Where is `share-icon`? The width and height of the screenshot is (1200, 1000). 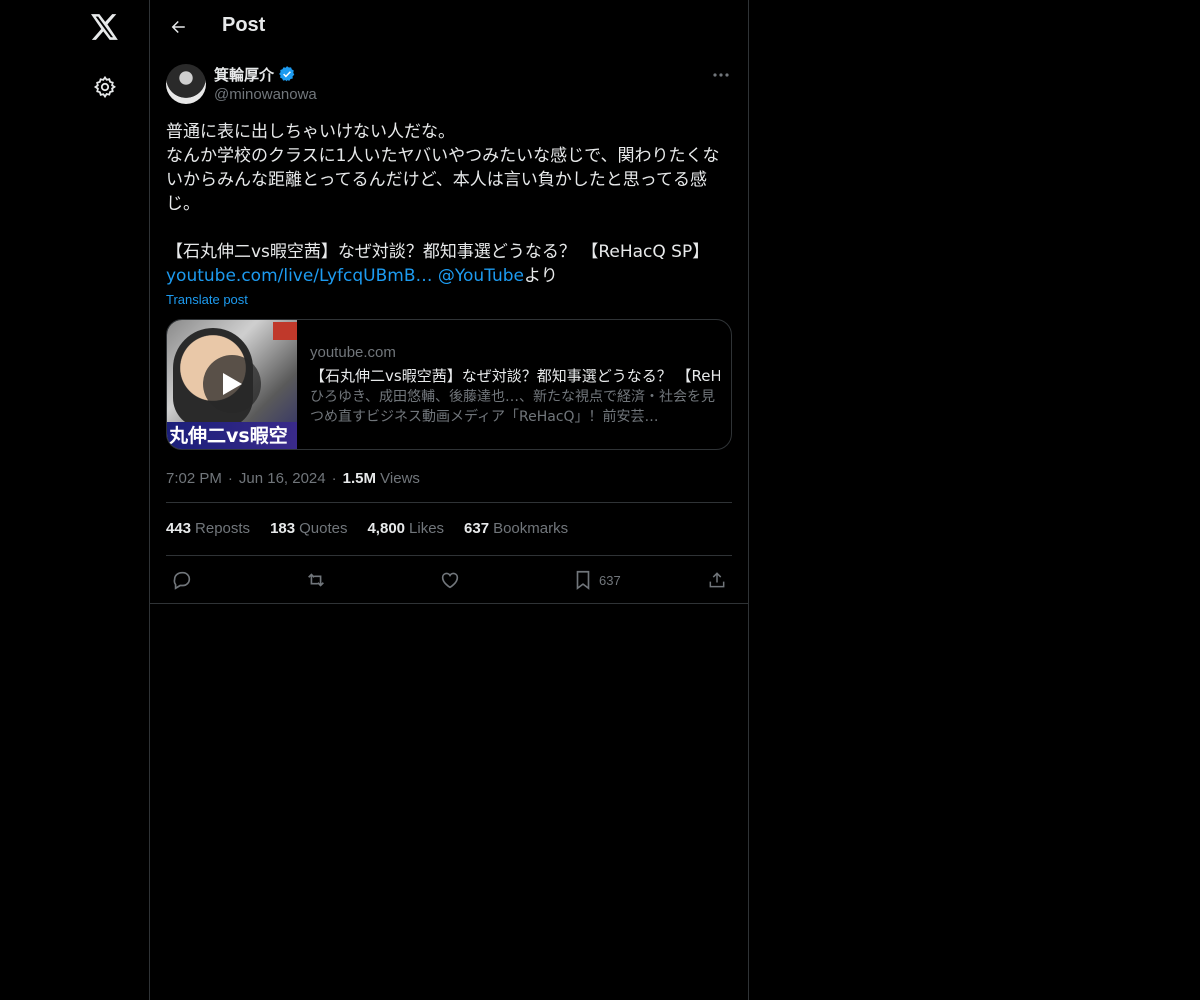 share-icon is located at coordinates (717, 580).